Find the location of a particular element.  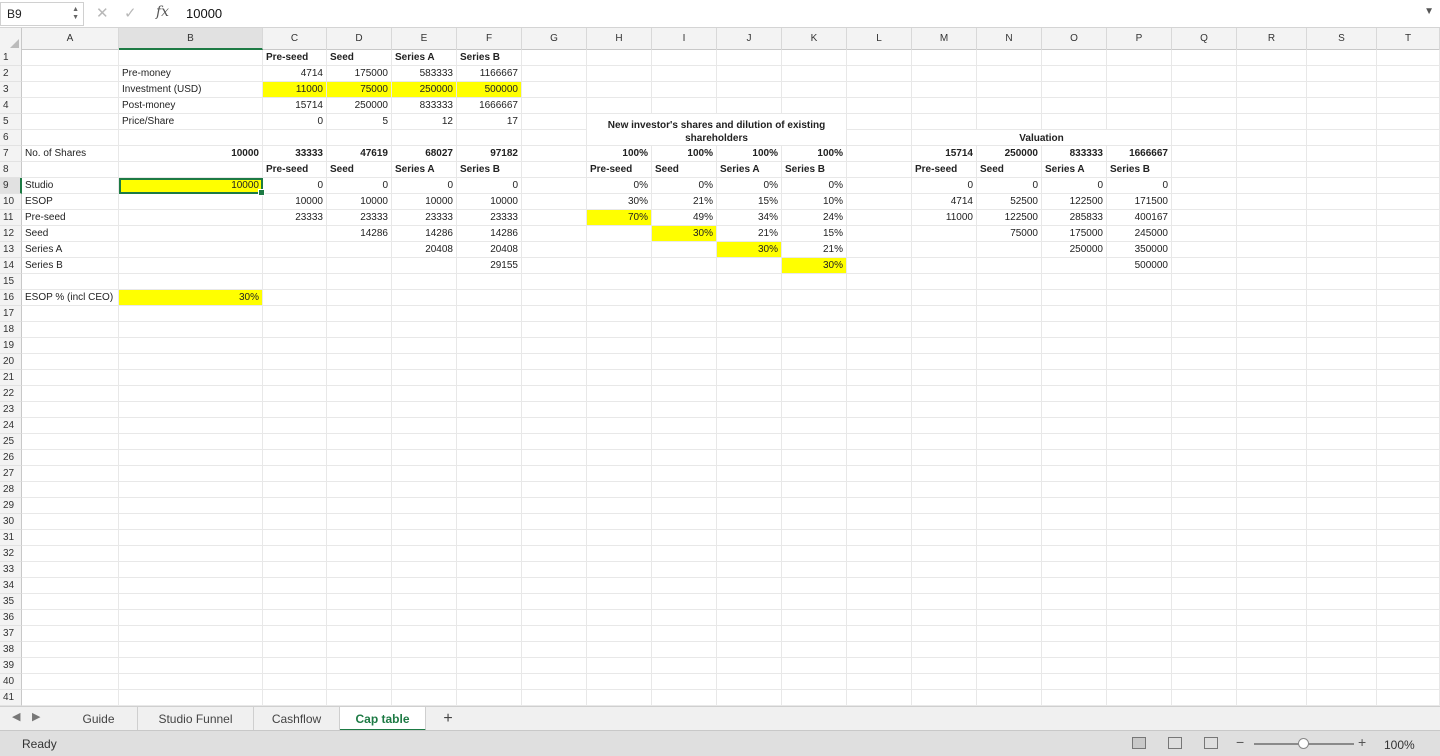

cell-H29 is located at coordinates (619, 506).